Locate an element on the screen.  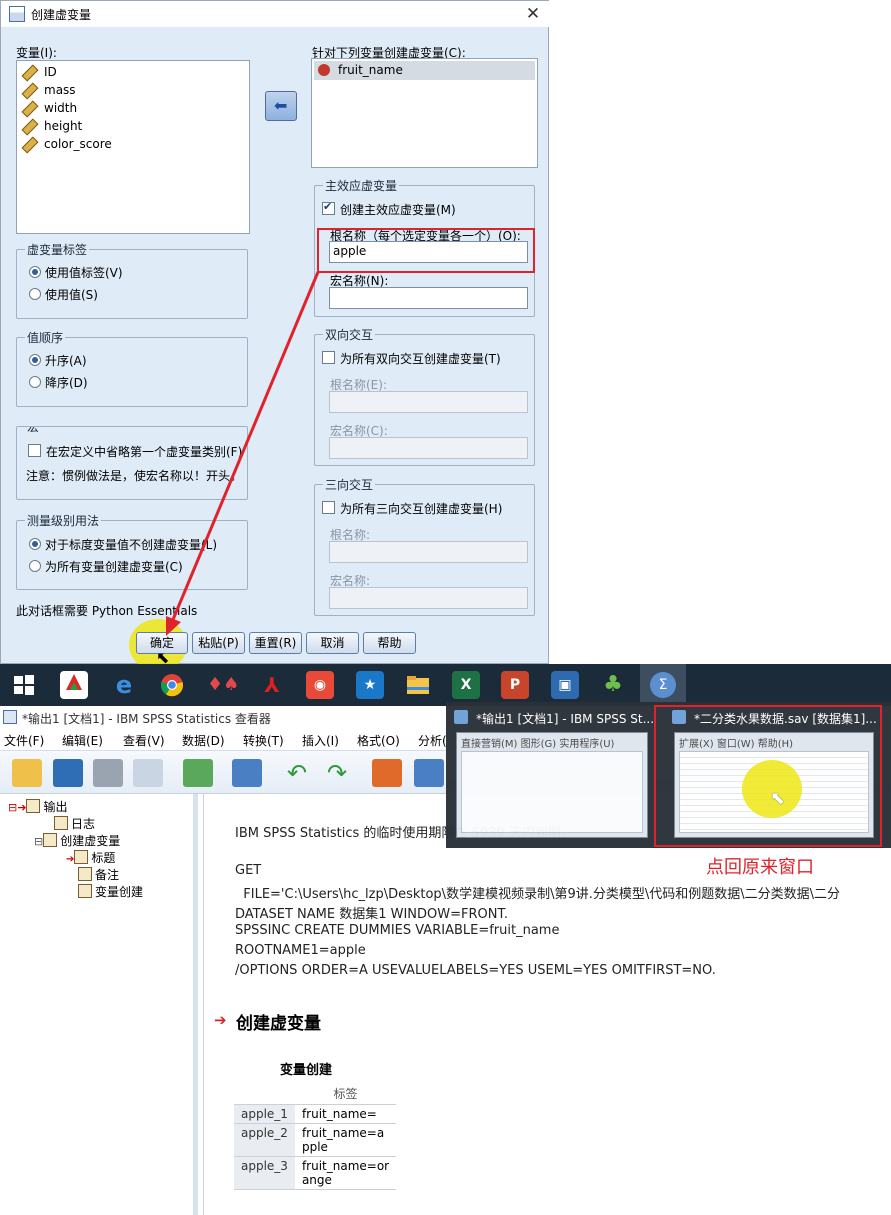
list-item-selected: fruit_name is located at coordinates (424, 70).